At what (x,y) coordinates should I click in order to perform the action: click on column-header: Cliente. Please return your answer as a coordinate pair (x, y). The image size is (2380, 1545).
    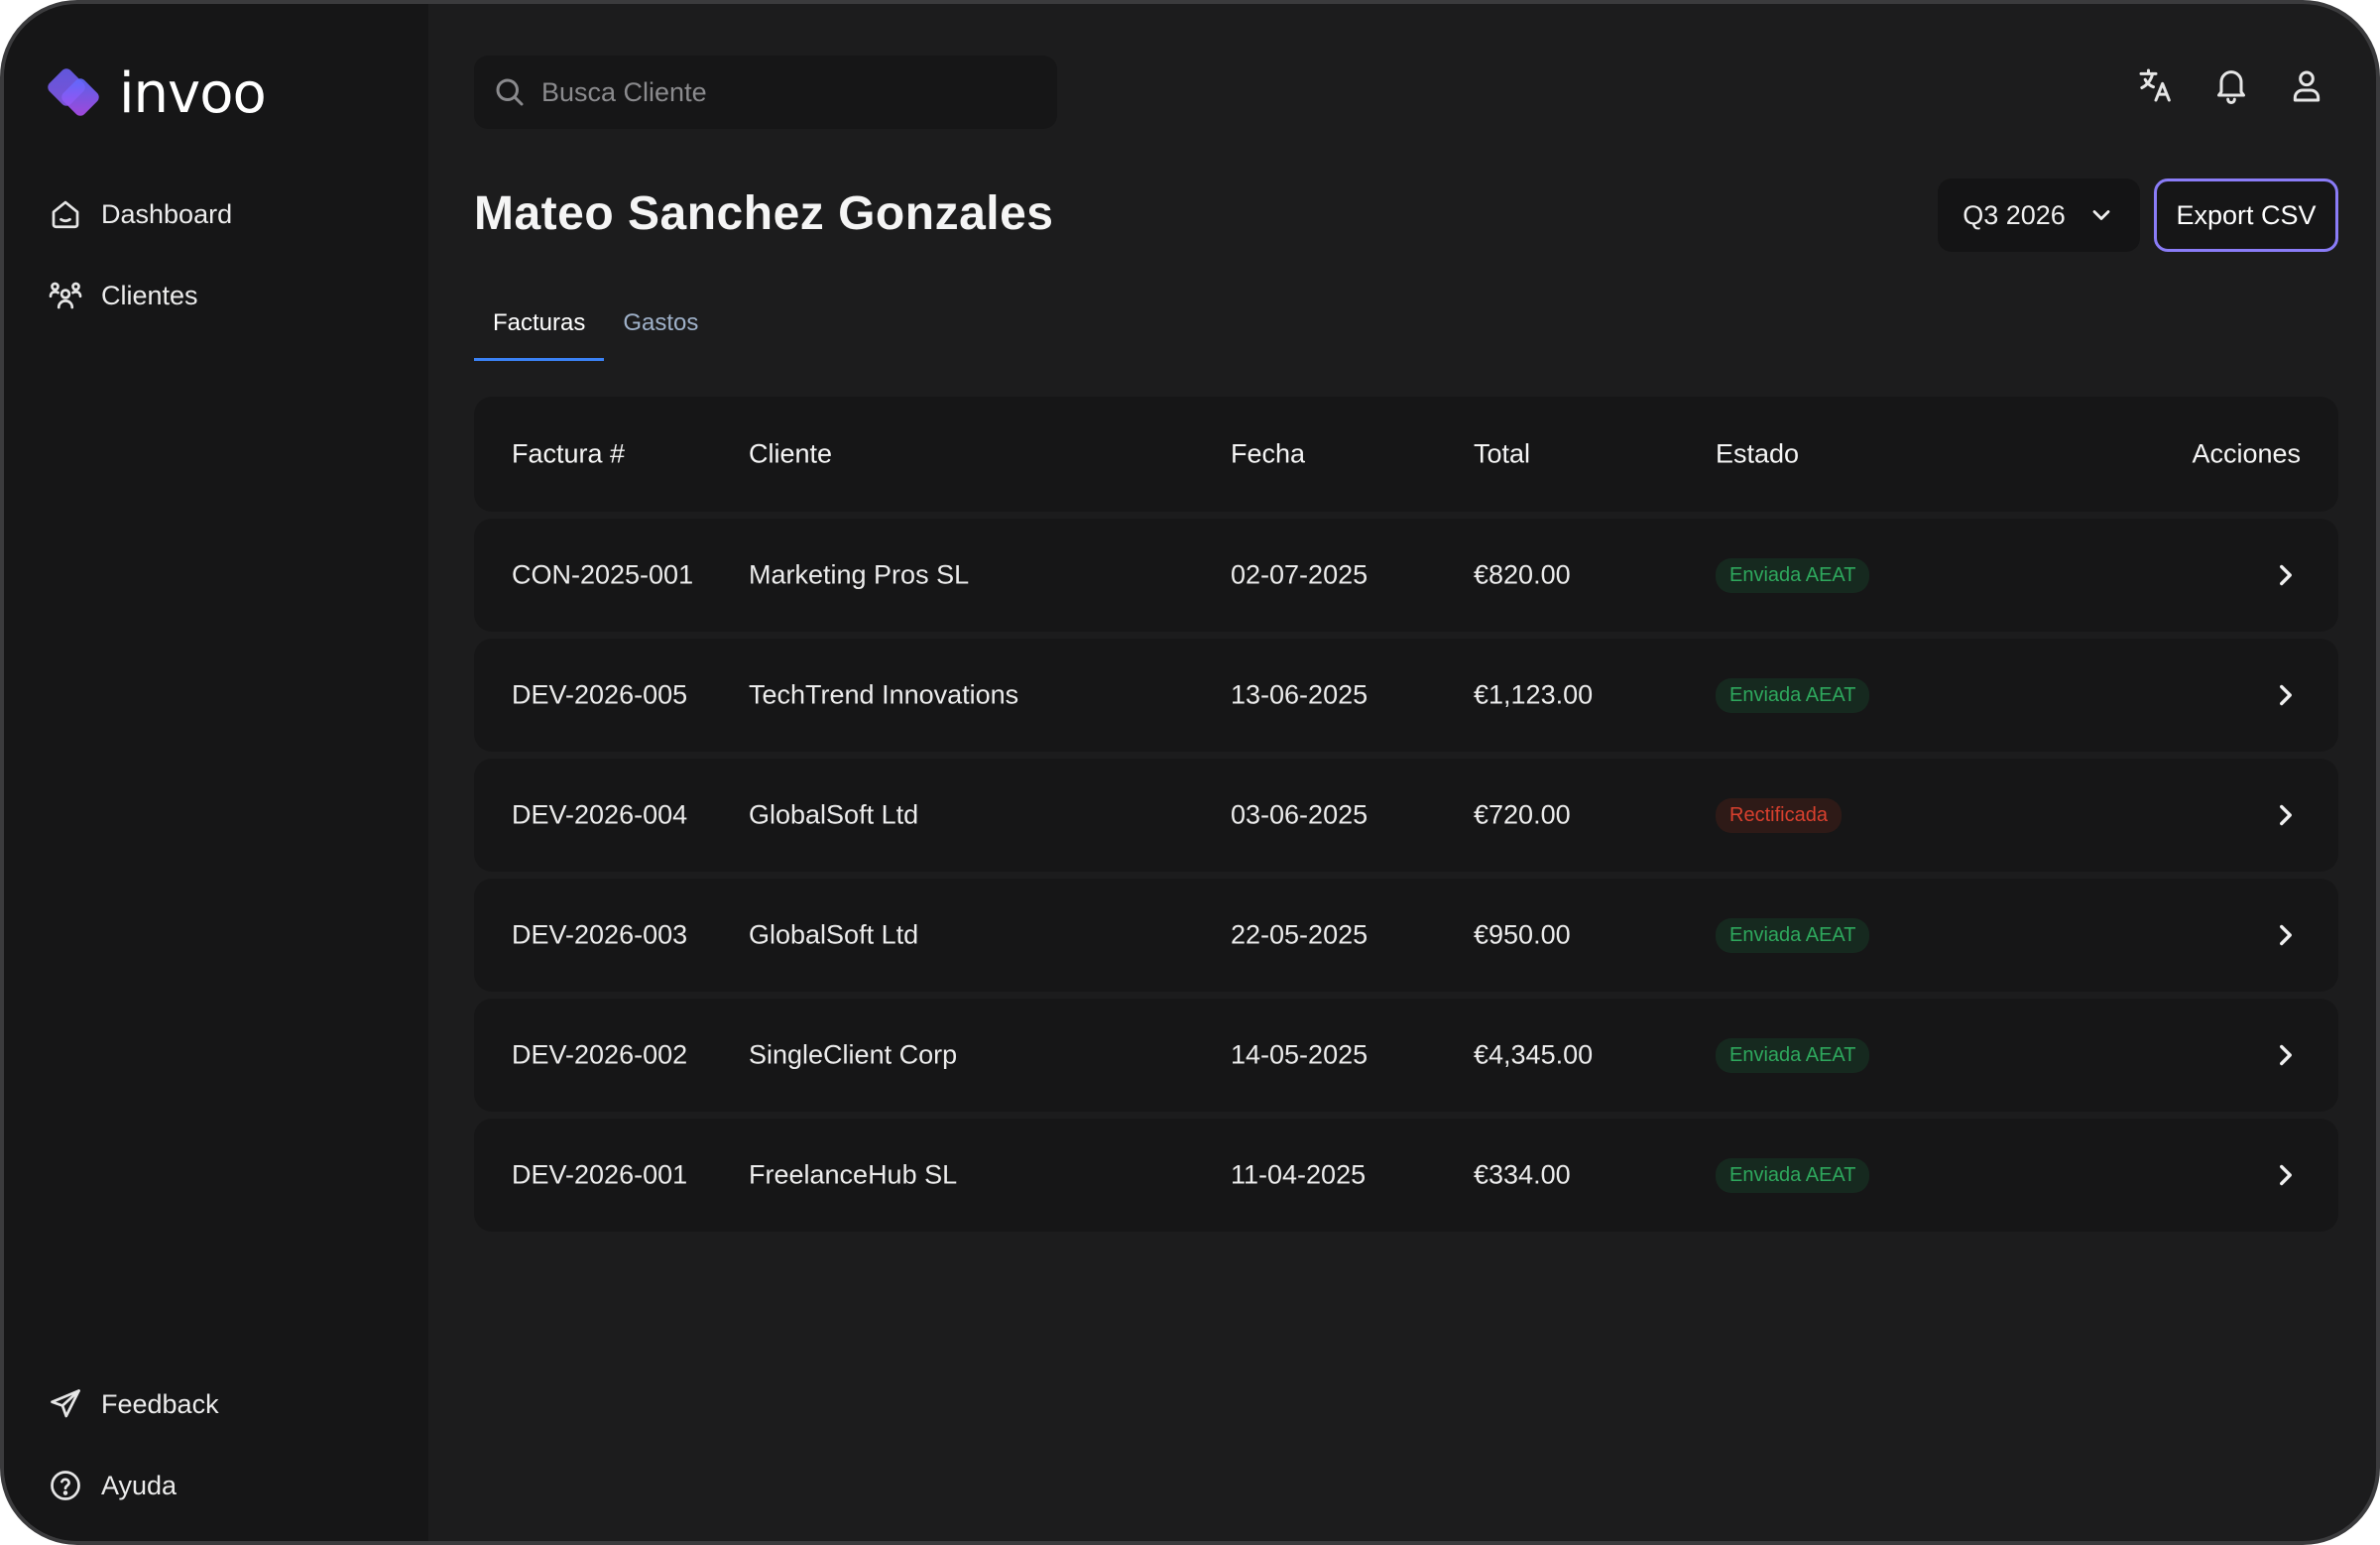
    Looking at the image, I should click on (791, 453).